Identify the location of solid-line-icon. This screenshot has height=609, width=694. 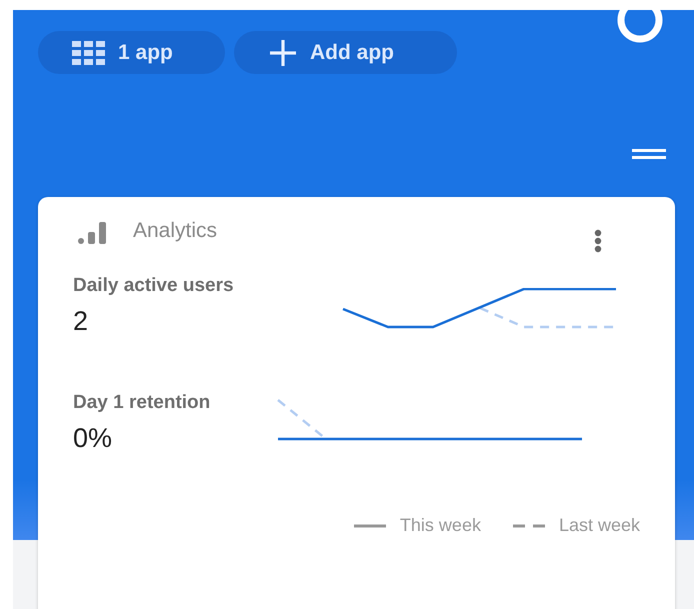
(370, 526).